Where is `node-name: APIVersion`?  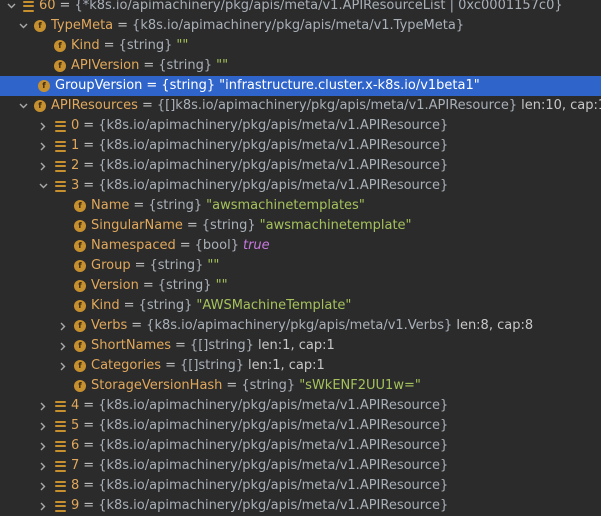
node-name: APIVersion is located at coordinates (105, 65).